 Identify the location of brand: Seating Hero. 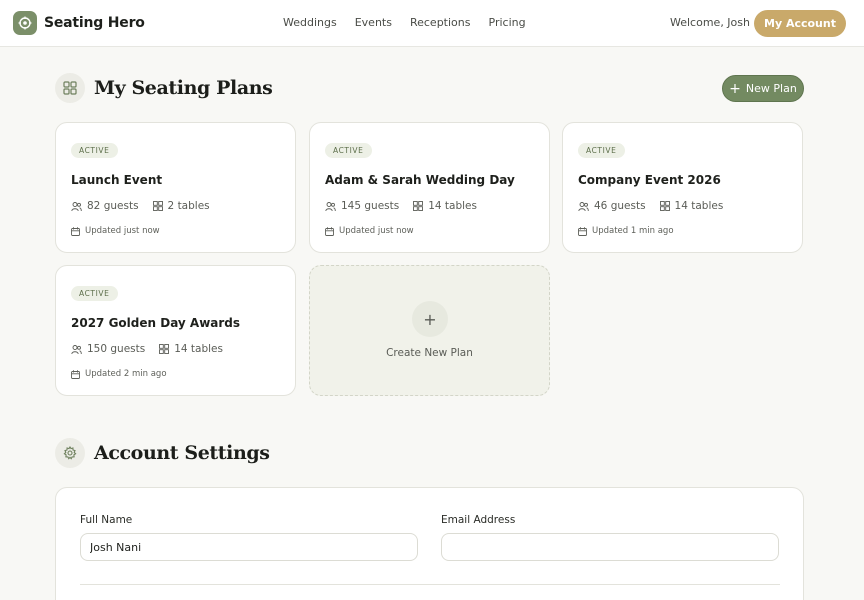
(79, 23).